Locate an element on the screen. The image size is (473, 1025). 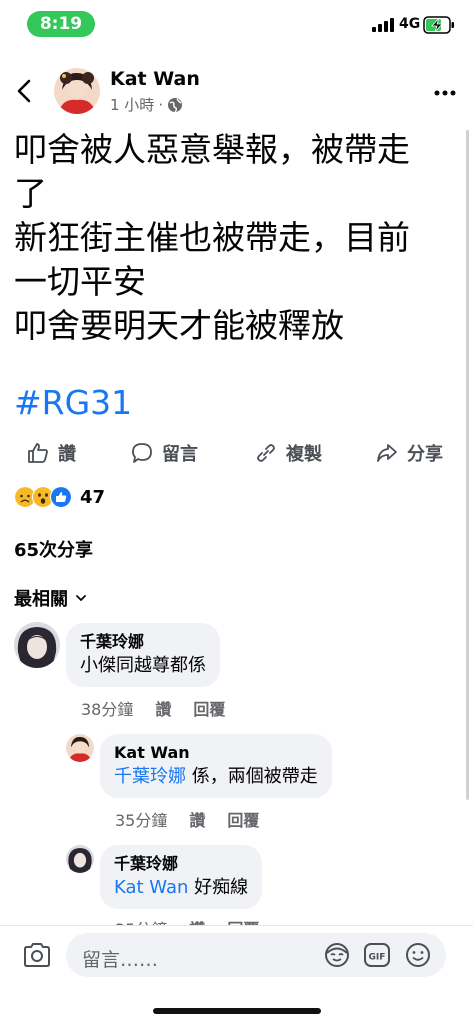
globe-icon is located at coordinates (175, 104).